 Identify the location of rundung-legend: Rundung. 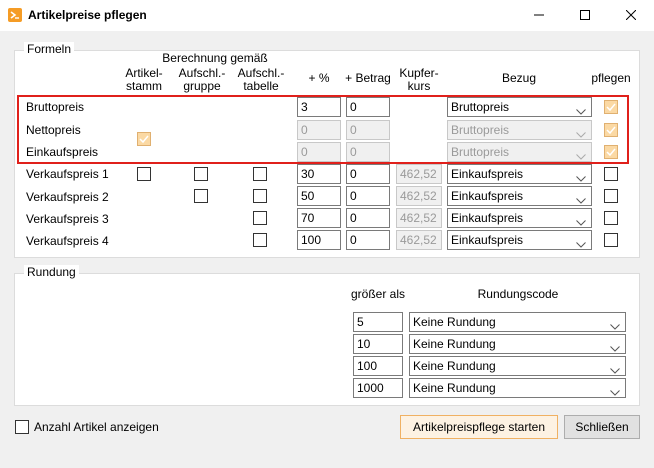
(51, 272).